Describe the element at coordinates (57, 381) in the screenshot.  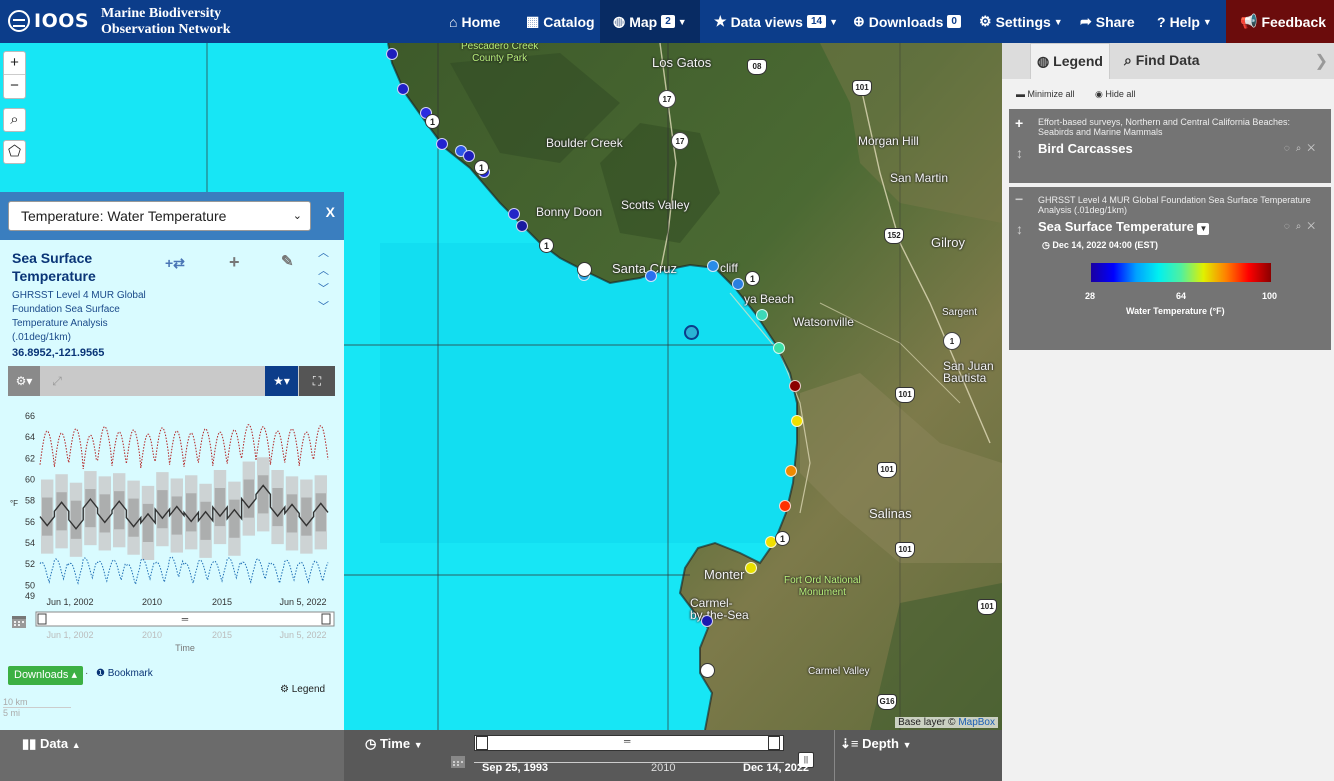
I see `expand-button: ⤢` at that location.